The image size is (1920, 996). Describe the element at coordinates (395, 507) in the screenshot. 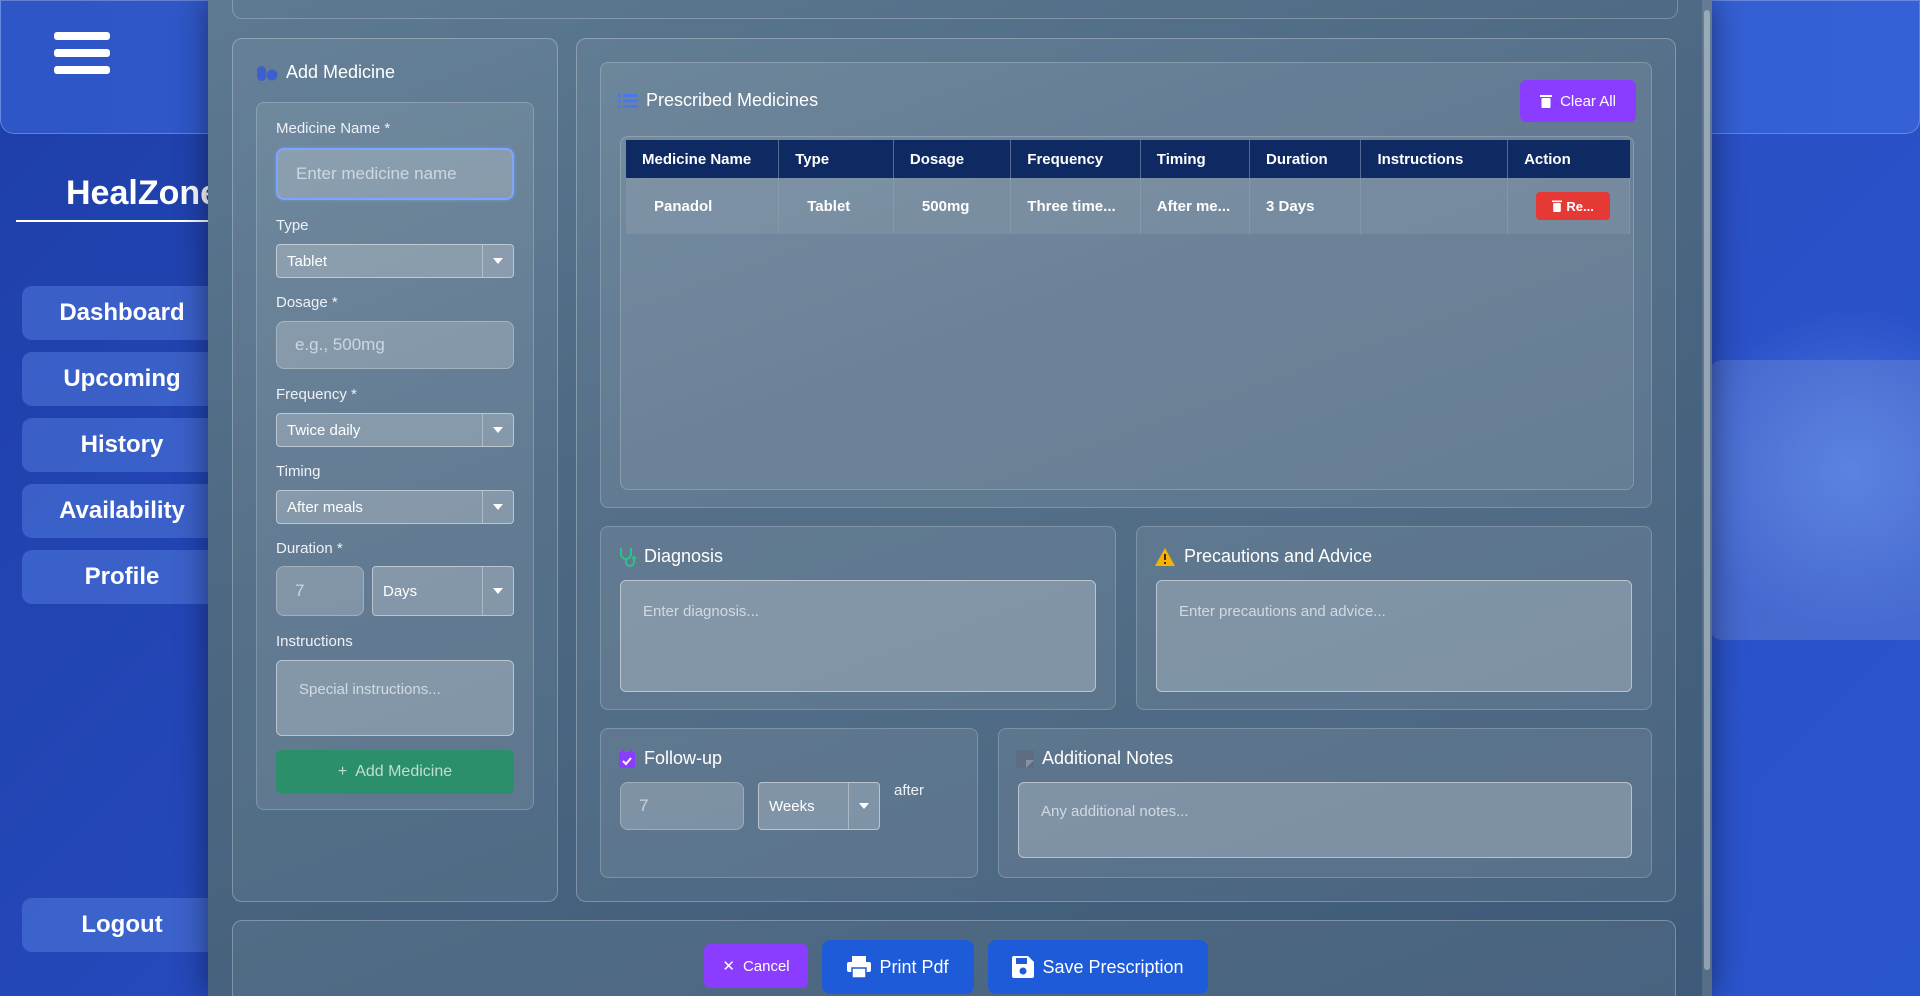

I see `timing-select: After meals` at that location.